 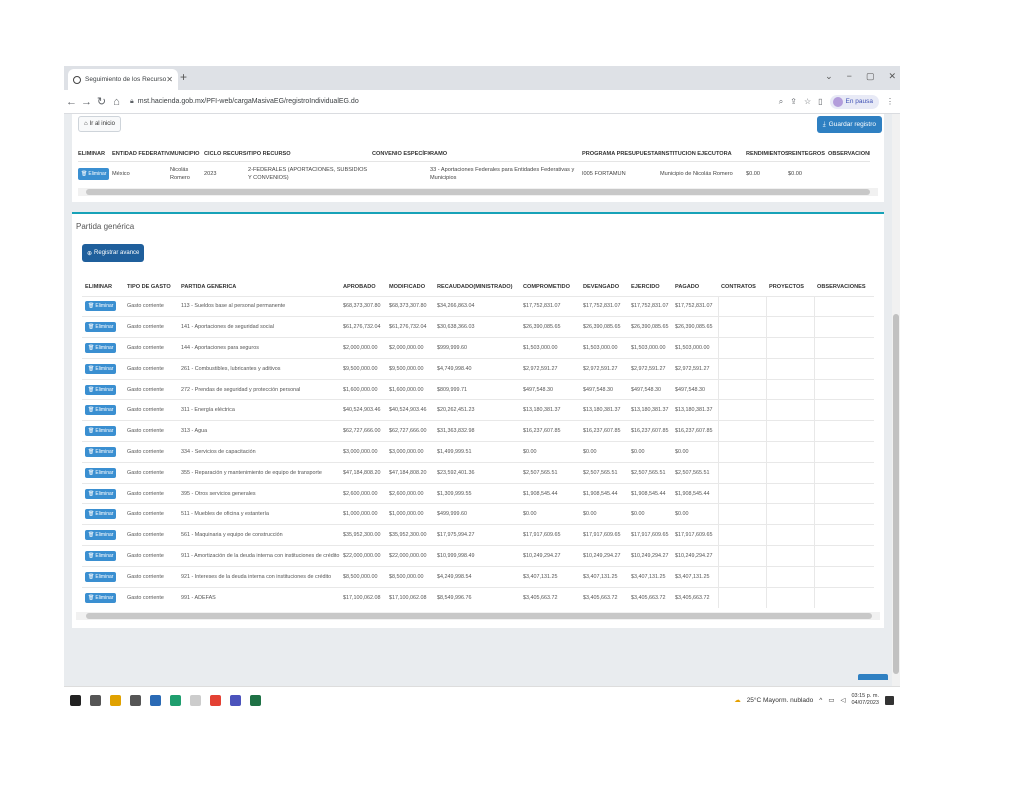 I want to click on floating-tab, so click(x=873, y=677).